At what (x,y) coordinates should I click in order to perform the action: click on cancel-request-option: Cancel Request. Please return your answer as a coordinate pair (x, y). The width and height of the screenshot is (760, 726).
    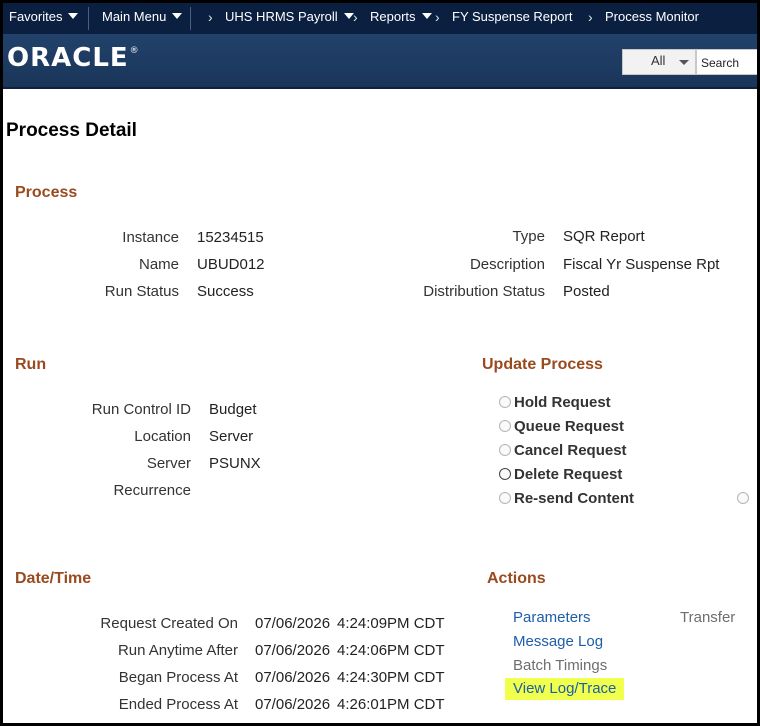
    Looking at the image, I should click on (563, 450).